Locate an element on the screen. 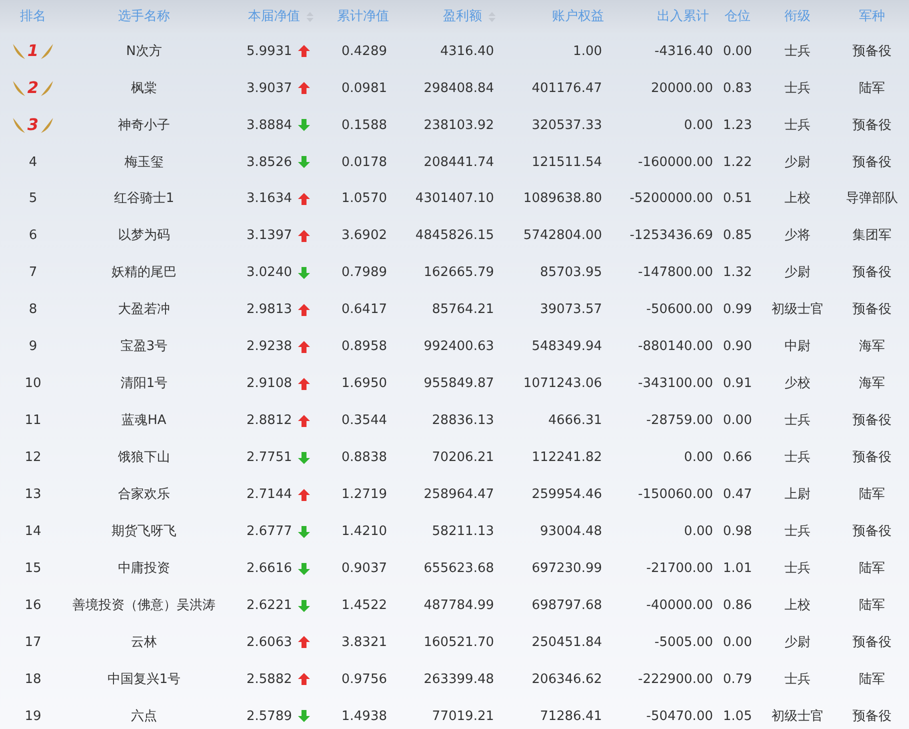 The width and height of the screenshot is (909, 729). column-header: 排名 is located at coordinates (33, 17).